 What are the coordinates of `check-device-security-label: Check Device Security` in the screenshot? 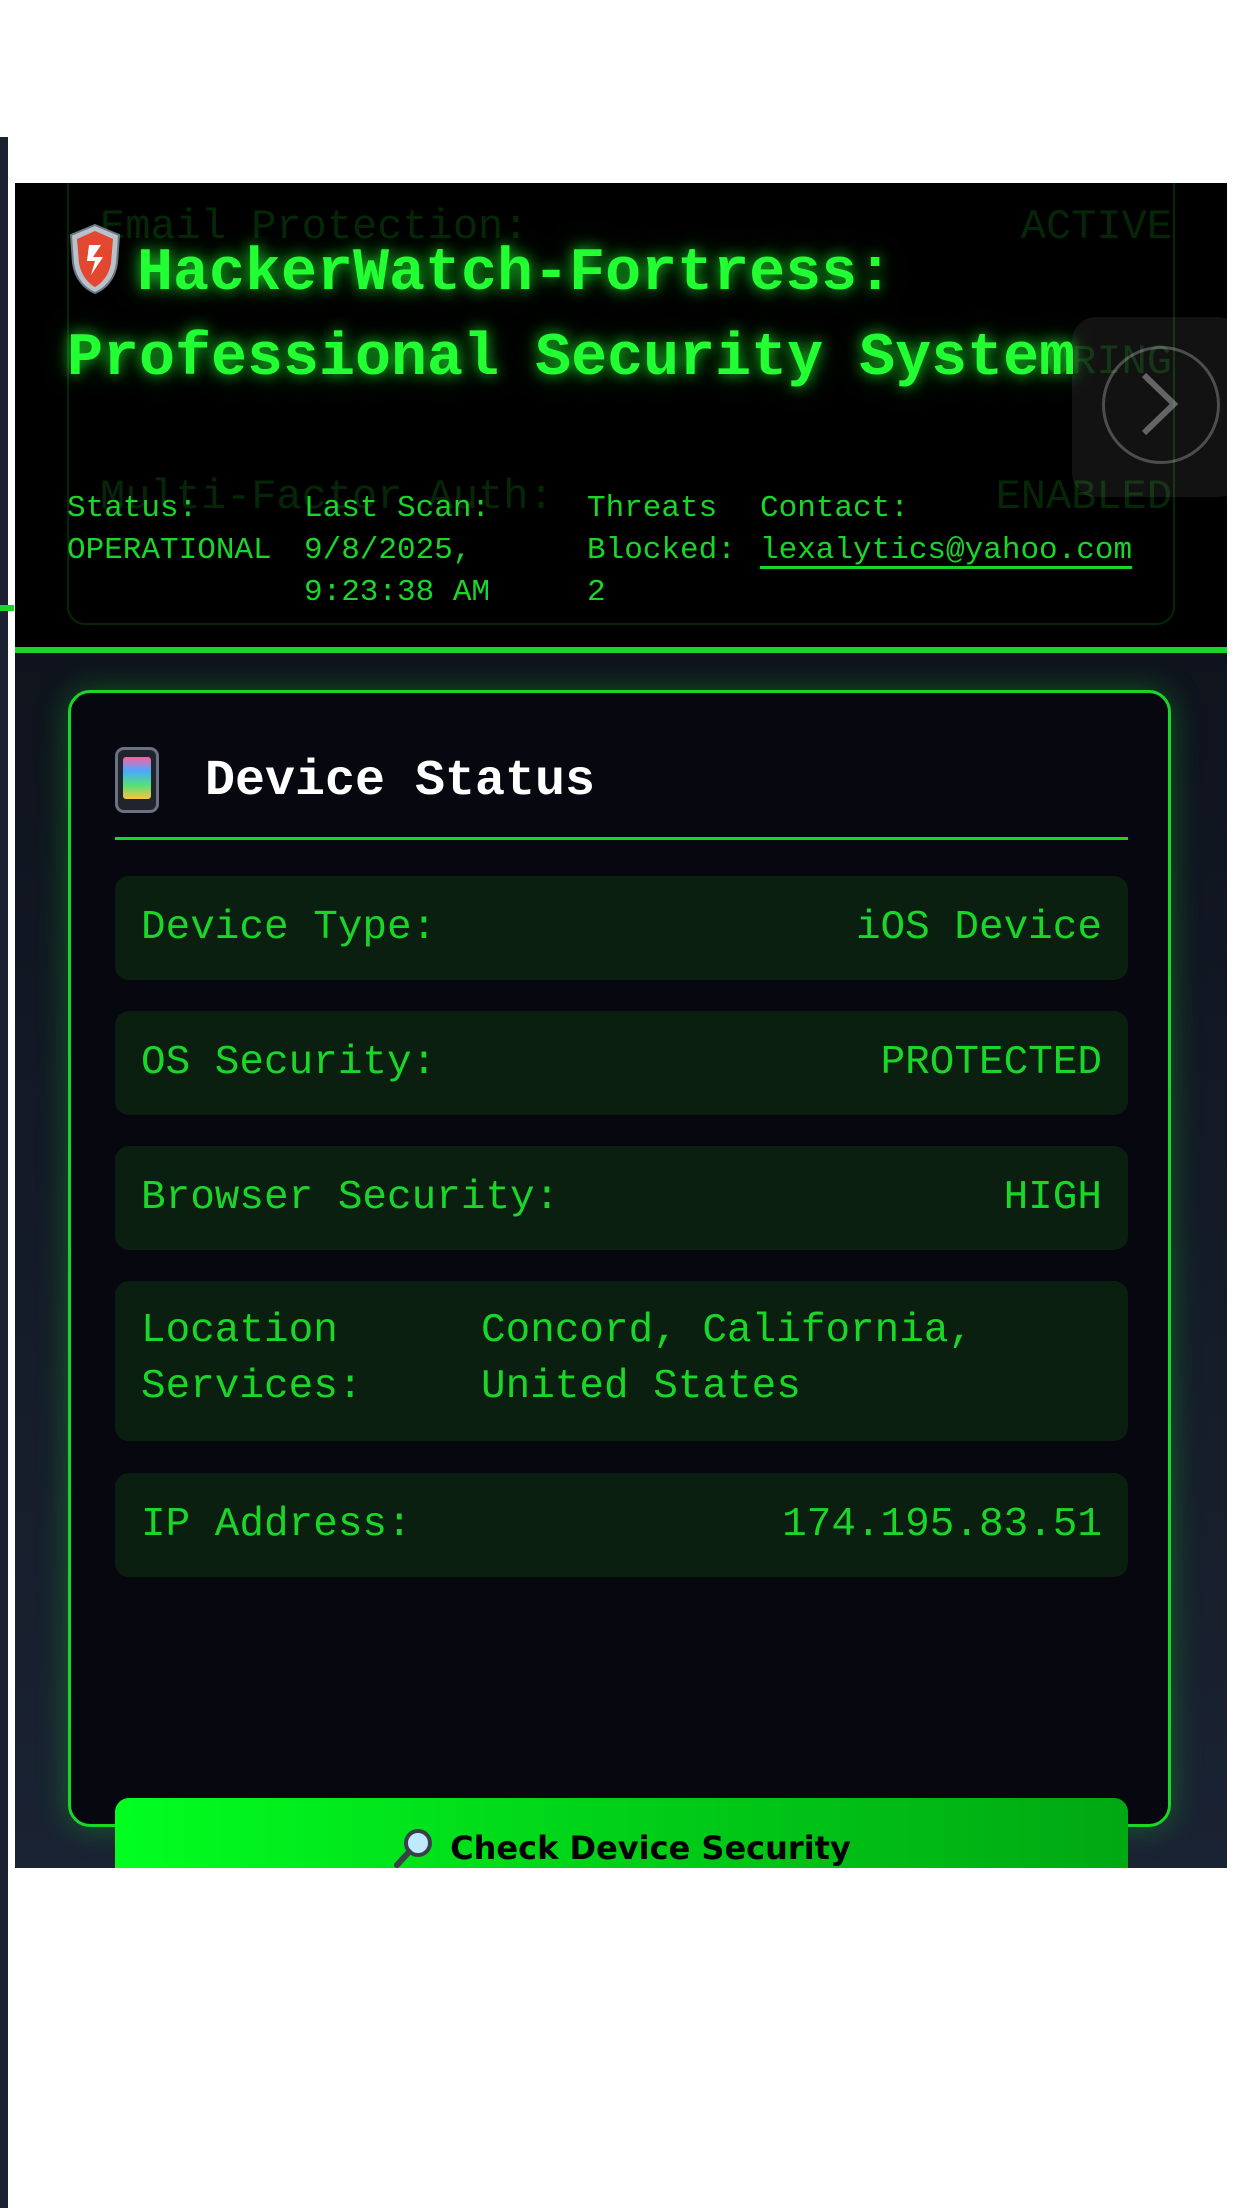 It's located at (650, 1848).